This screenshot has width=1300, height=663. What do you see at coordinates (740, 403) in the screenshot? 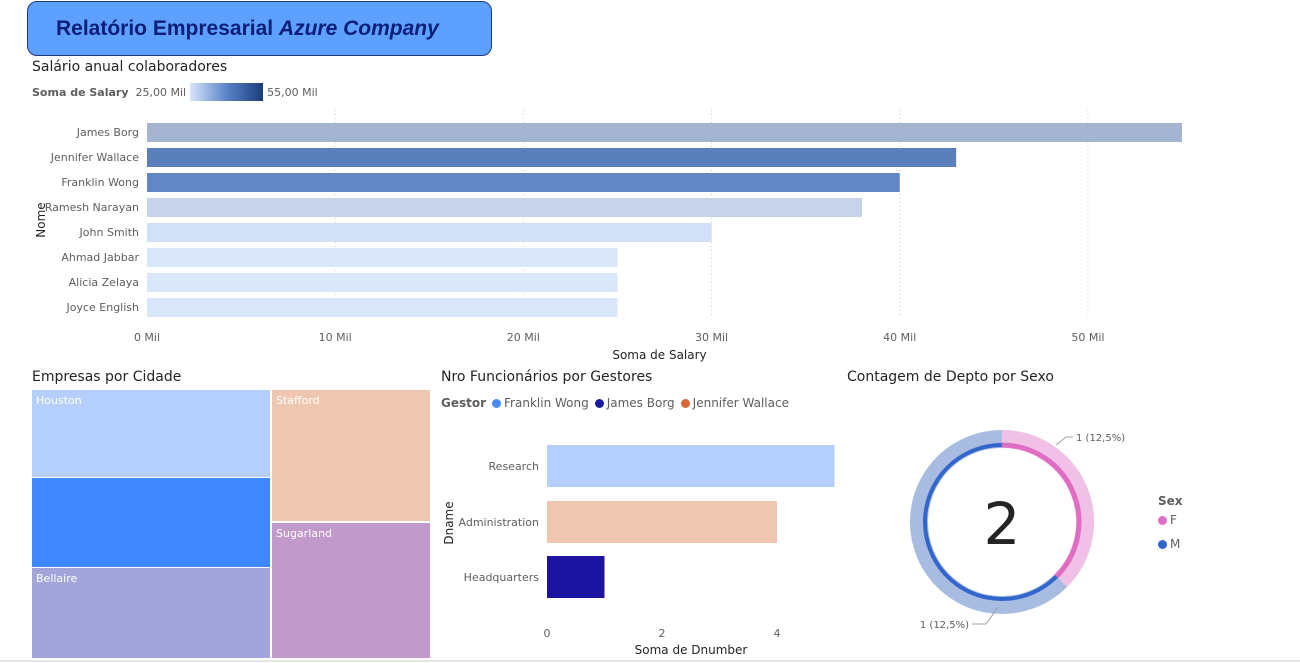
I see `legend-item-label: Jennifer Wallace` at bounding box center [740, 403].